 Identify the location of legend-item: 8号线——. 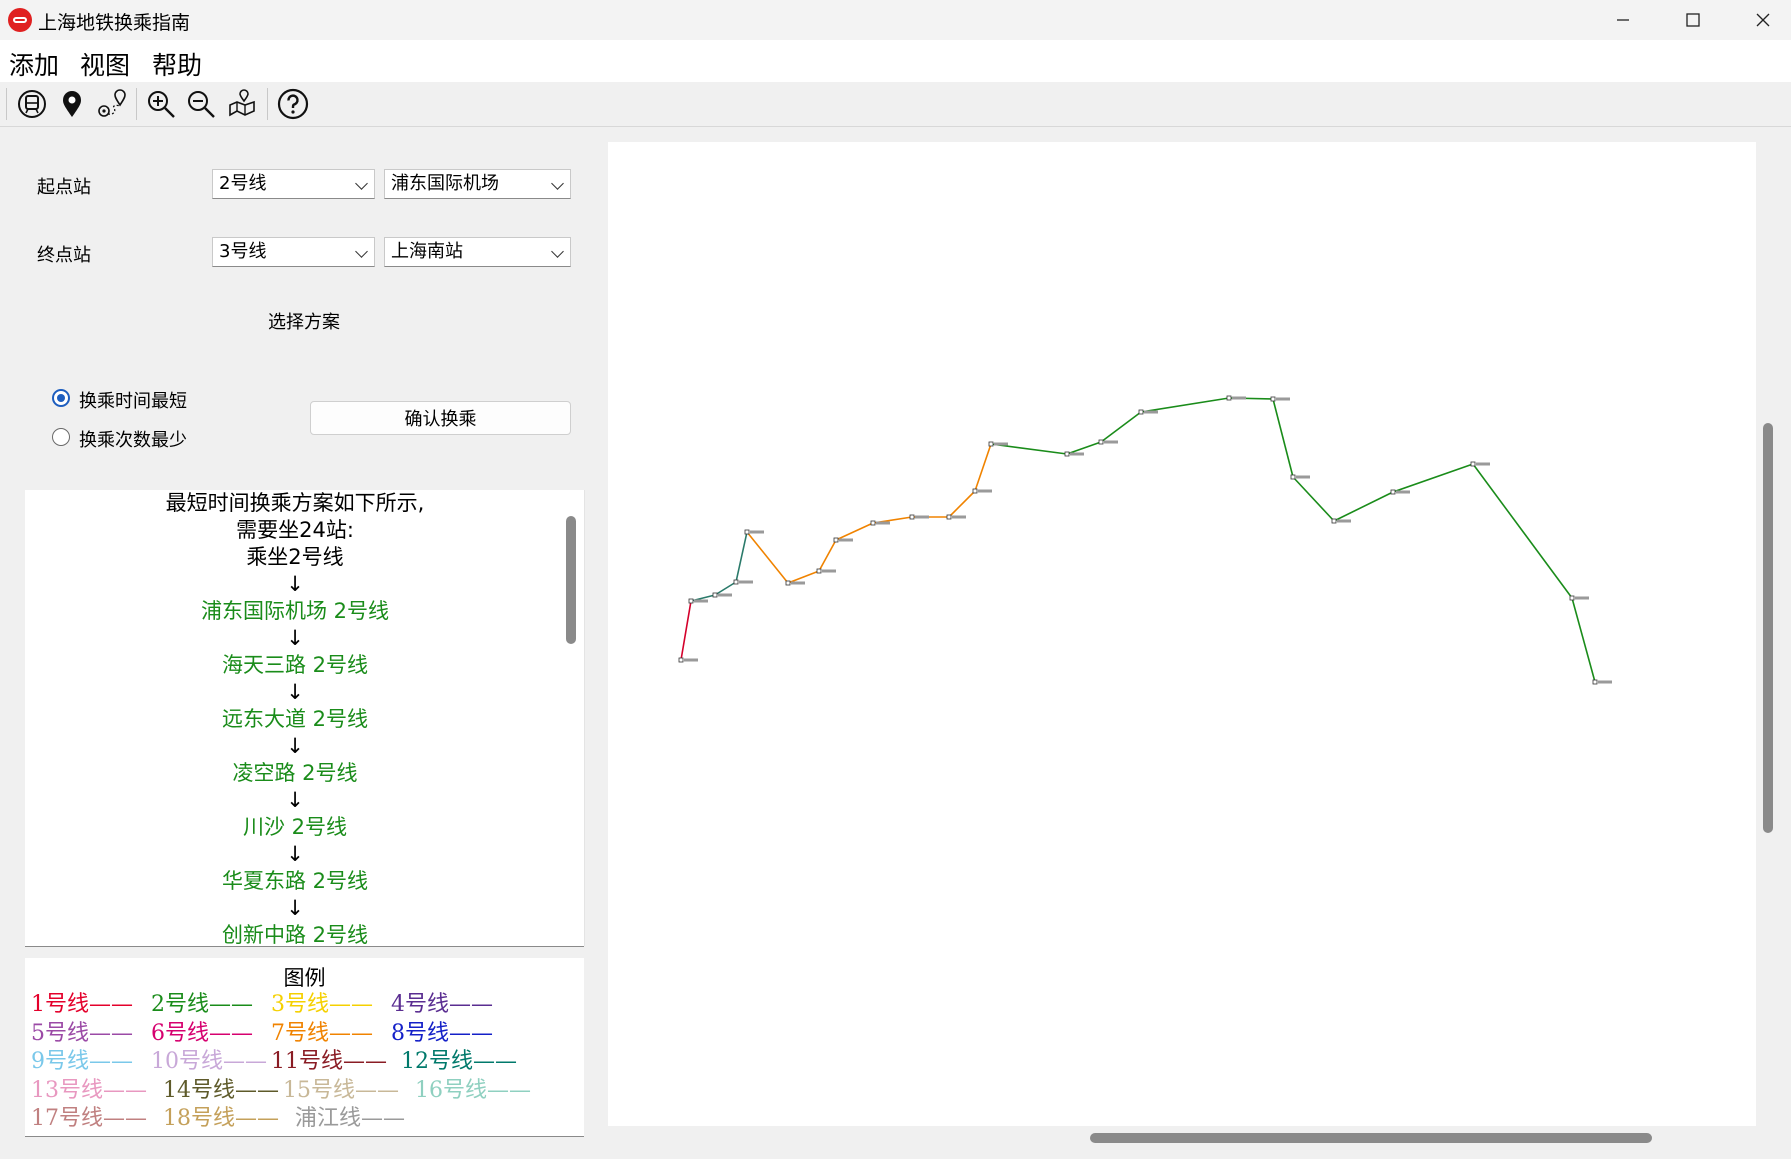
(442, 1033).